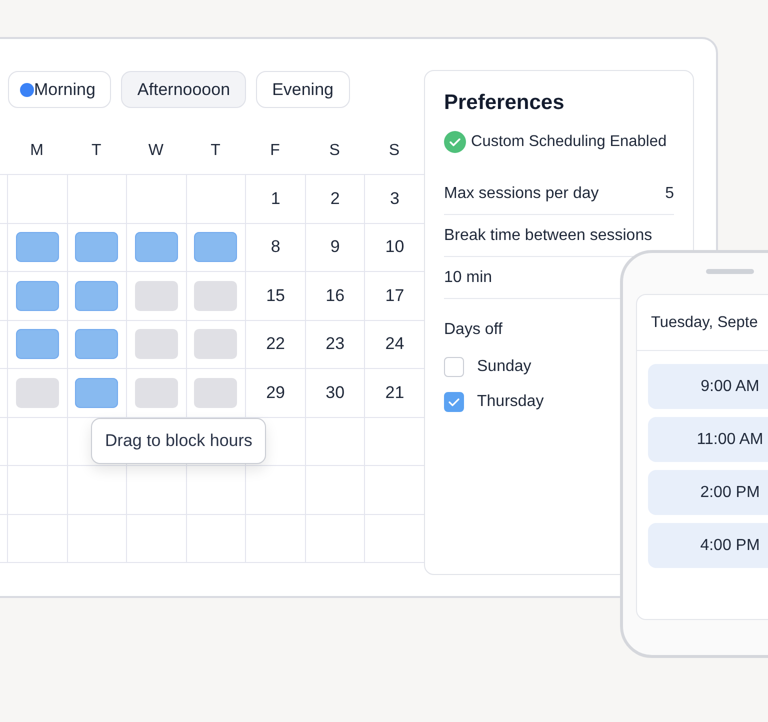 This screenshot has width=768, height=722. Describe the element at coordinates (334, 344) in the screenshot. I see `date-cell: 23` at that location.